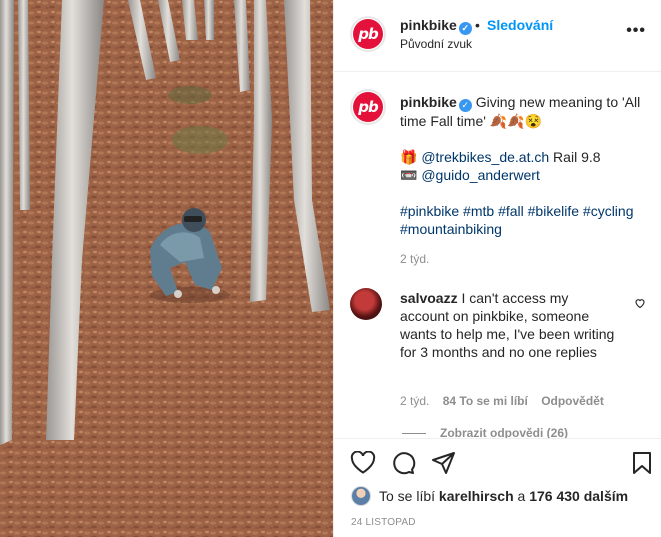 The width and height of the screenshot is (661, 537). Describe the element at coordinates (428, 102) in the screenshot. I see `caption-username: pinkbike` at that location.